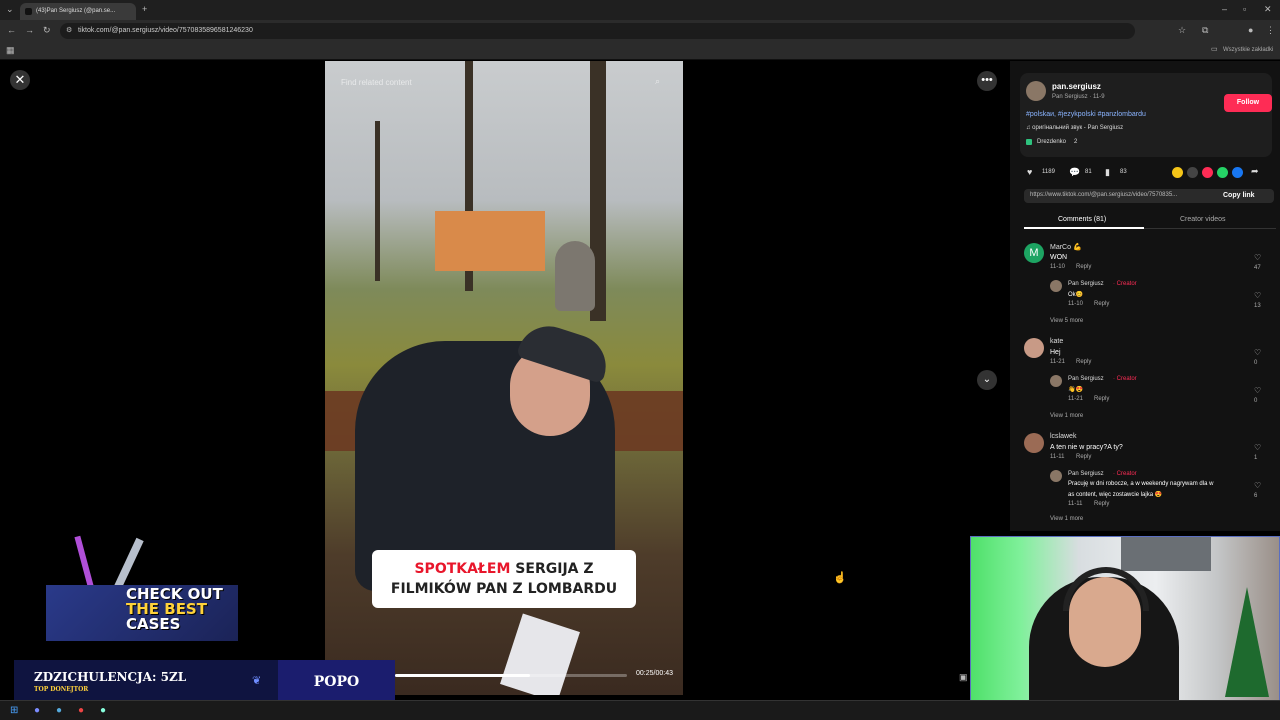 This screenshot has width=1280, height=720. What do you see at coordinates (1250, 30) in the screenshot?
I see `profile-icon: ●` at bounding box center [1250, 30].